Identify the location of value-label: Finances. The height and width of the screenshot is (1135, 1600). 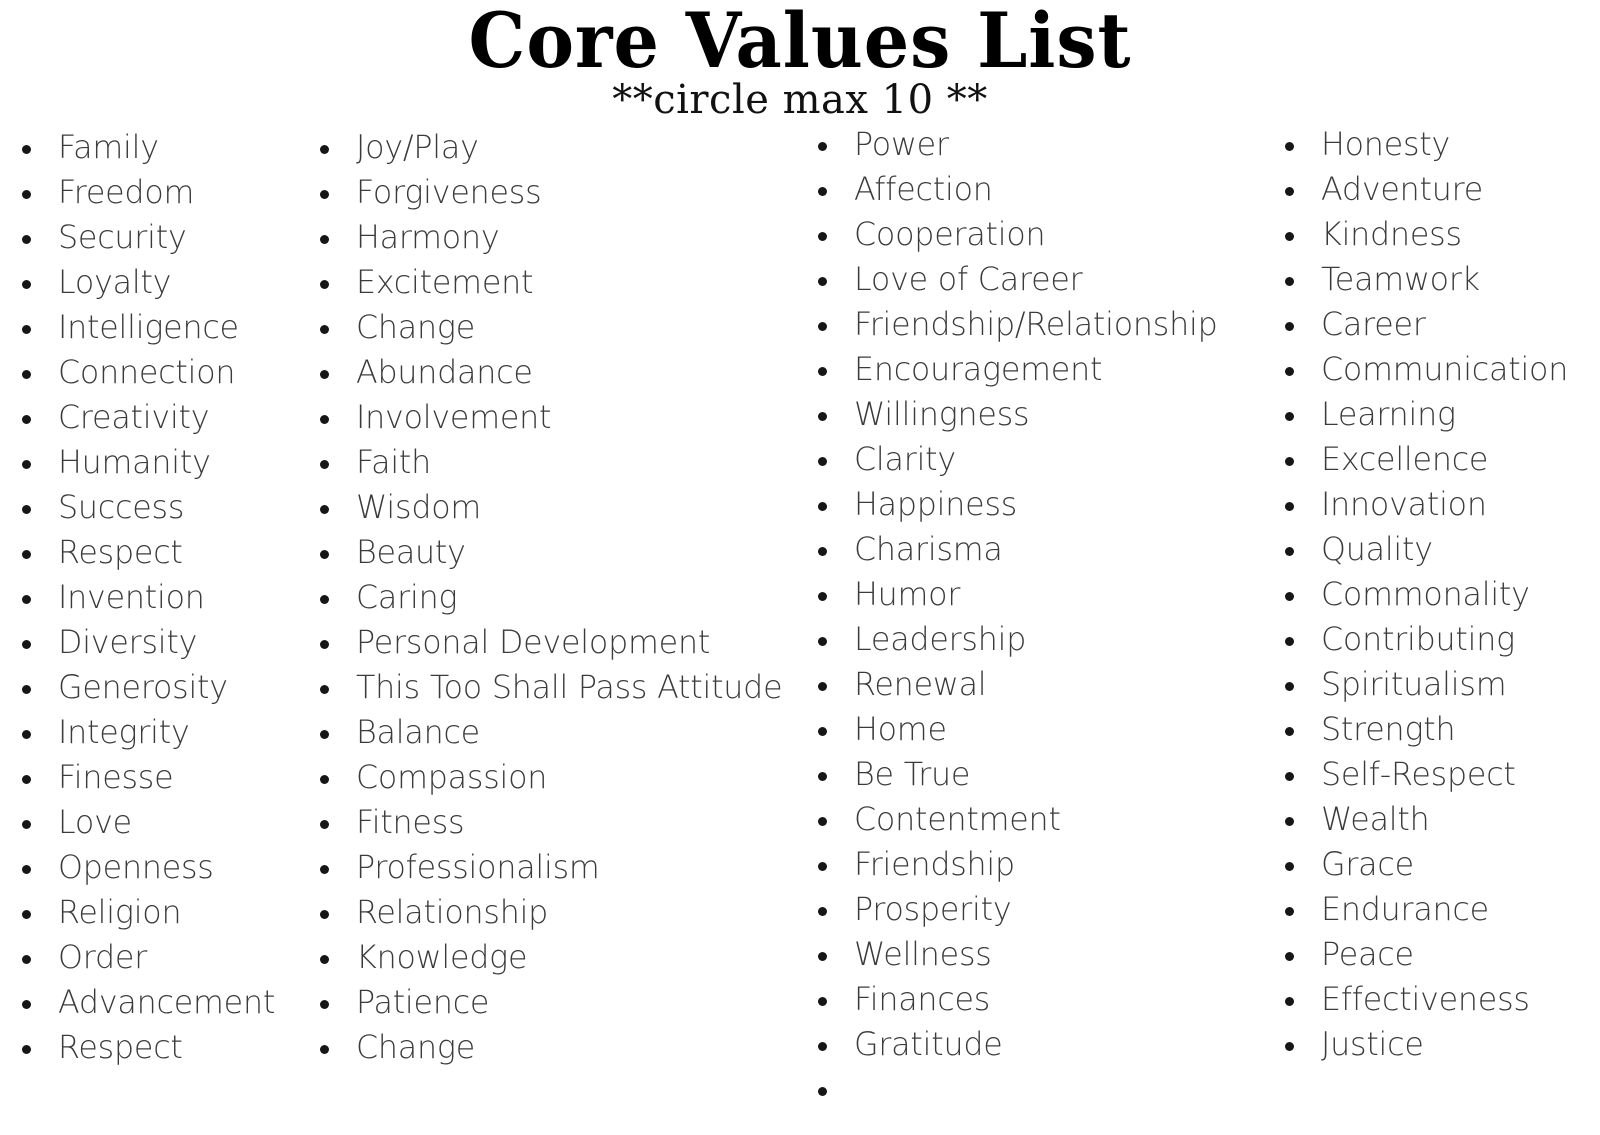
(922, 999).